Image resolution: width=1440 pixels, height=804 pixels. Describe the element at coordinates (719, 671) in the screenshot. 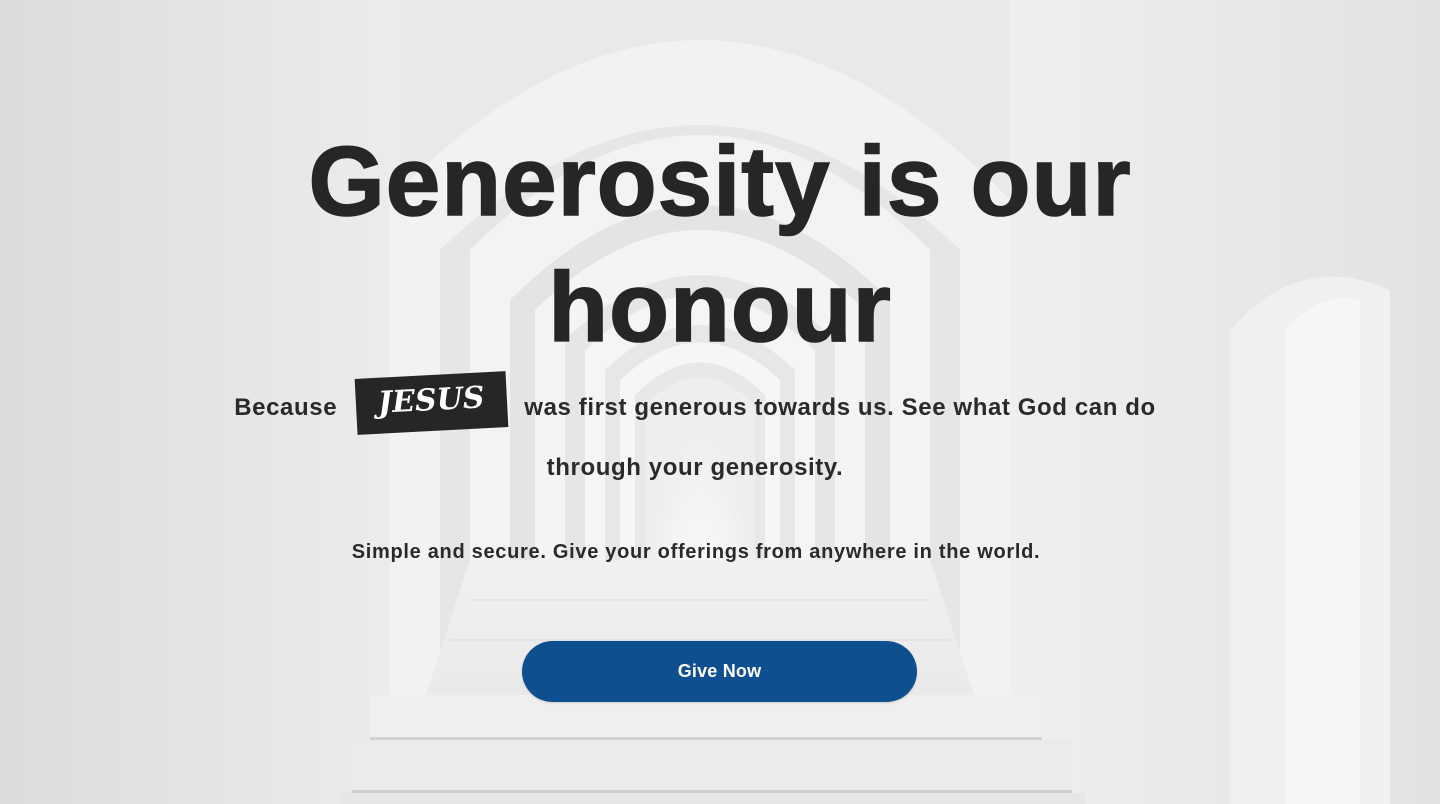

I see `give-now-button: Give Now` at that location.